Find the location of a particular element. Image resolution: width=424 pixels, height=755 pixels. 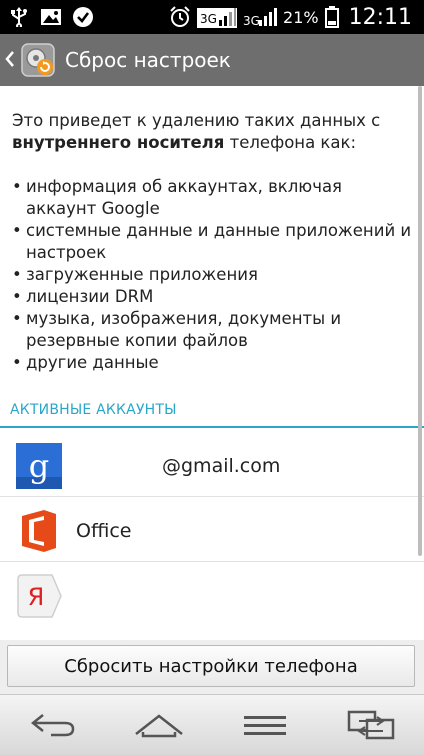

account-row-google: g @gmail.com is located at coordinates (212, 466).